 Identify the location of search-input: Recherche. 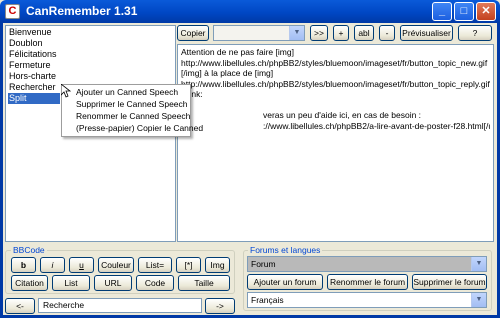
(120, 305).